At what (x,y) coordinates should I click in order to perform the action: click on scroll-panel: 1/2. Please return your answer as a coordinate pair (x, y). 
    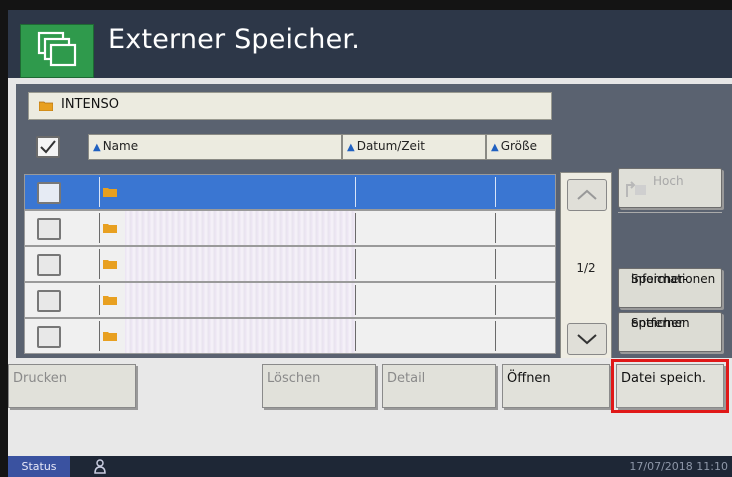
    Looking at the image, I should click on (586, 266).